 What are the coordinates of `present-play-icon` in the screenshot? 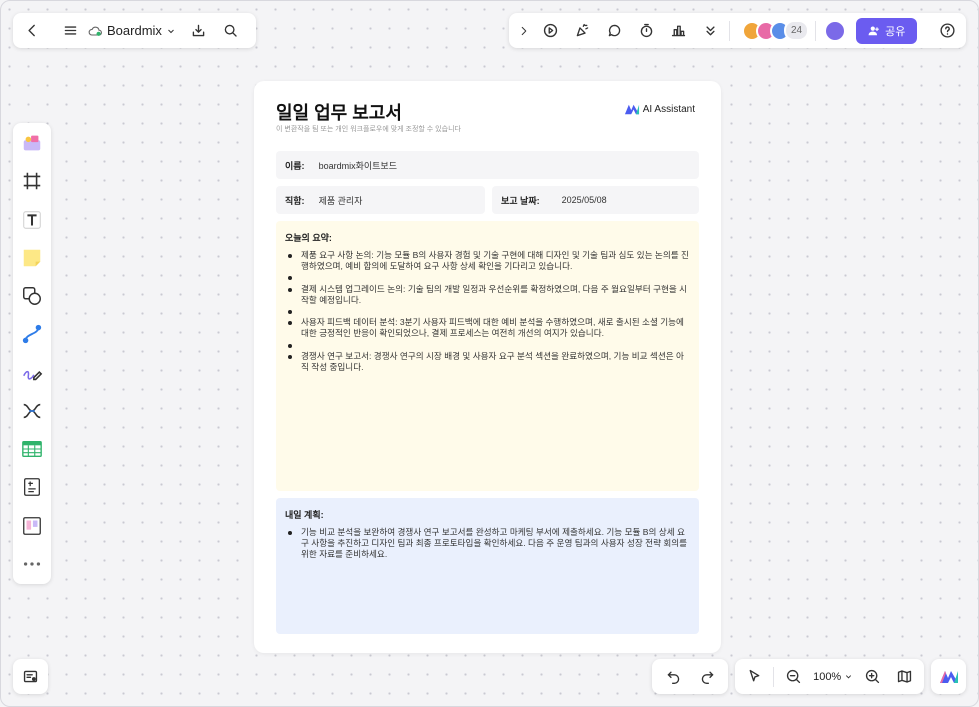 It's located at (550, 31).